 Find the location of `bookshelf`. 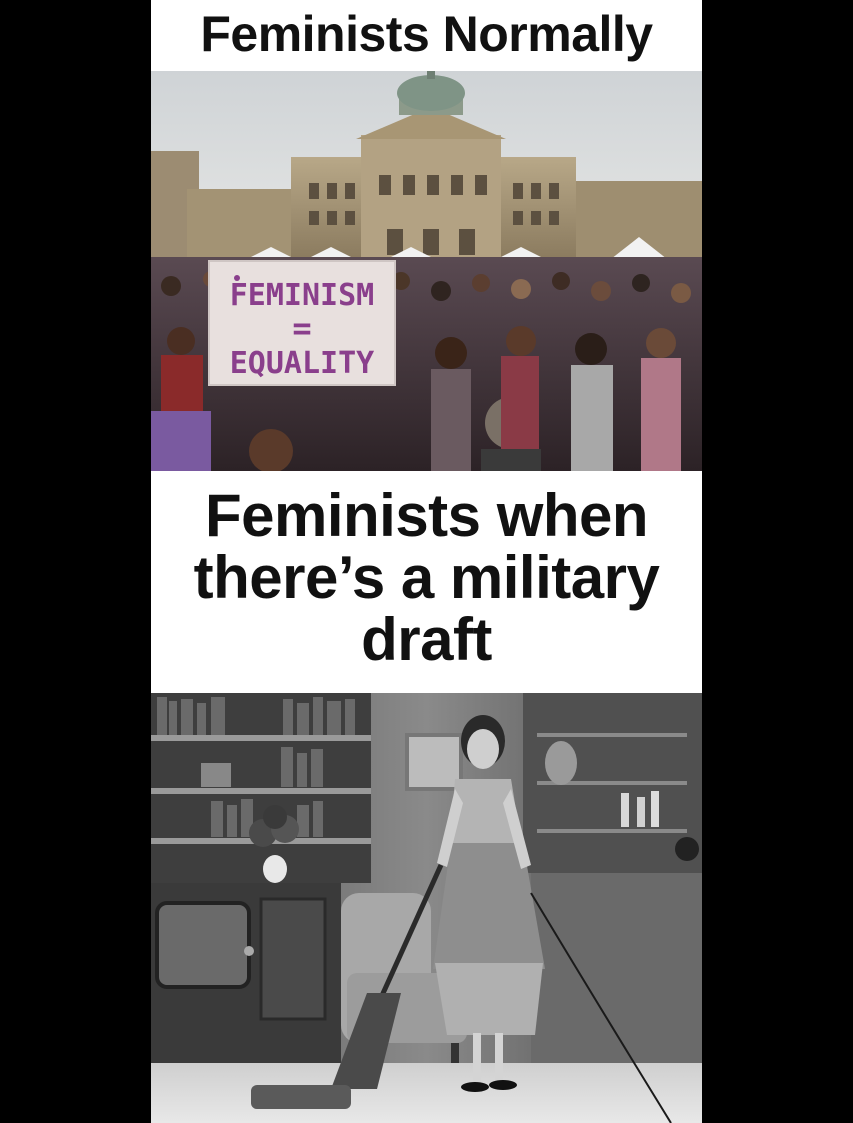

bookshelf is located at coordinates (261, 788).